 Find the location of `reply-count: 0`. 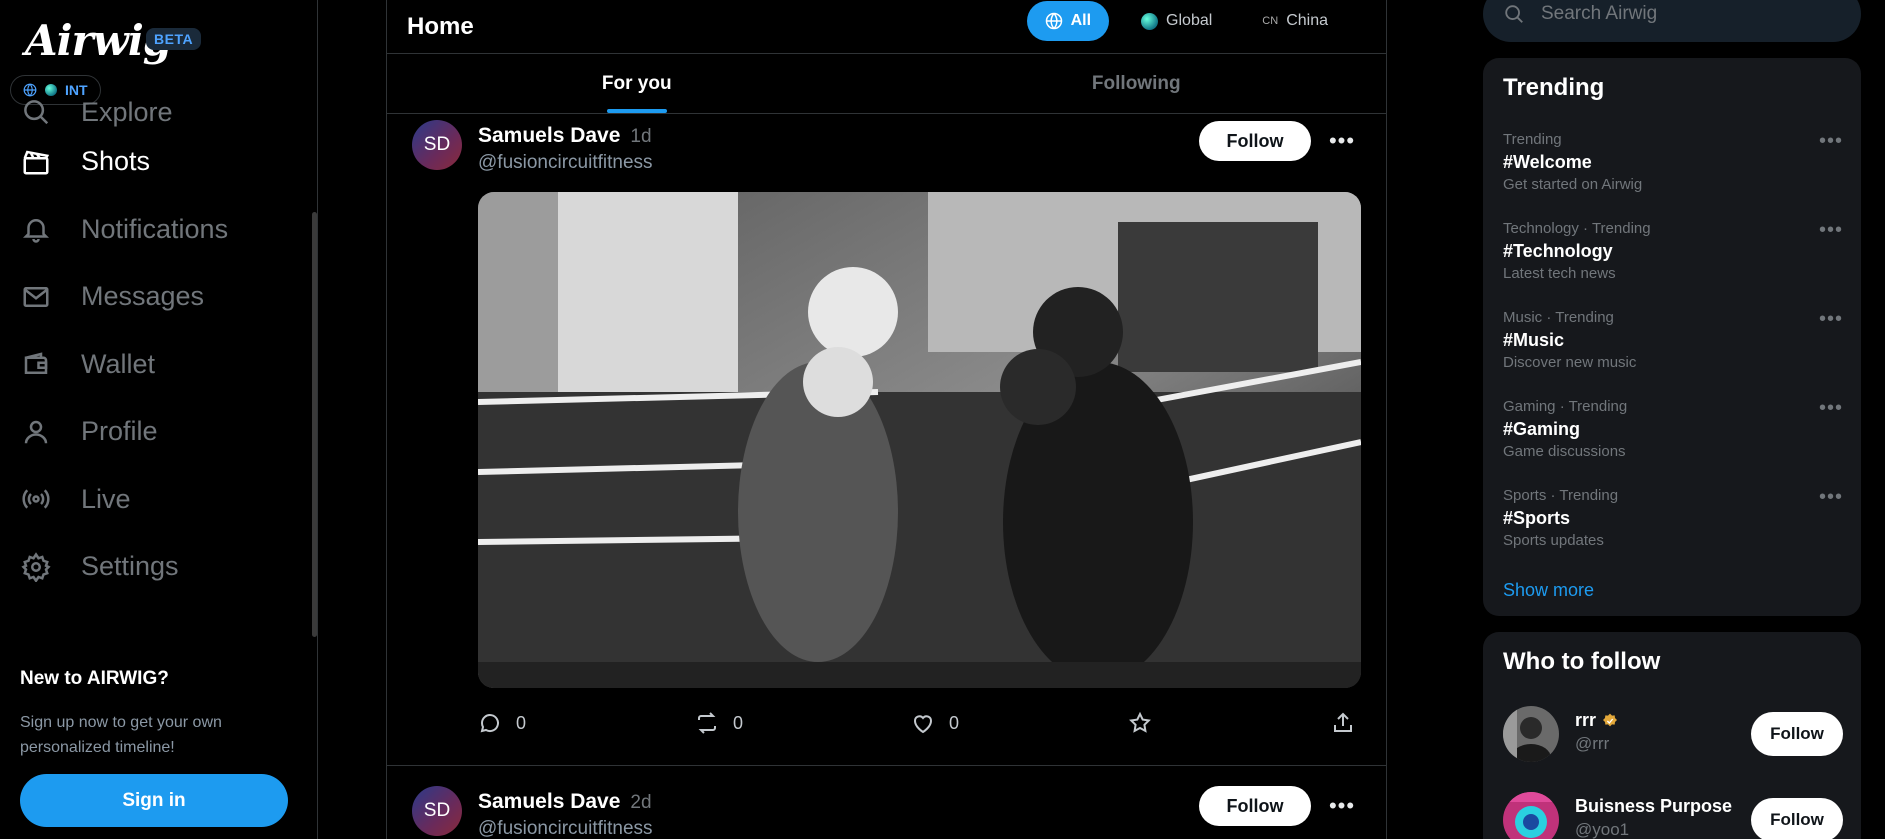

reply-count: 0 is located at coordinates (521, 722).